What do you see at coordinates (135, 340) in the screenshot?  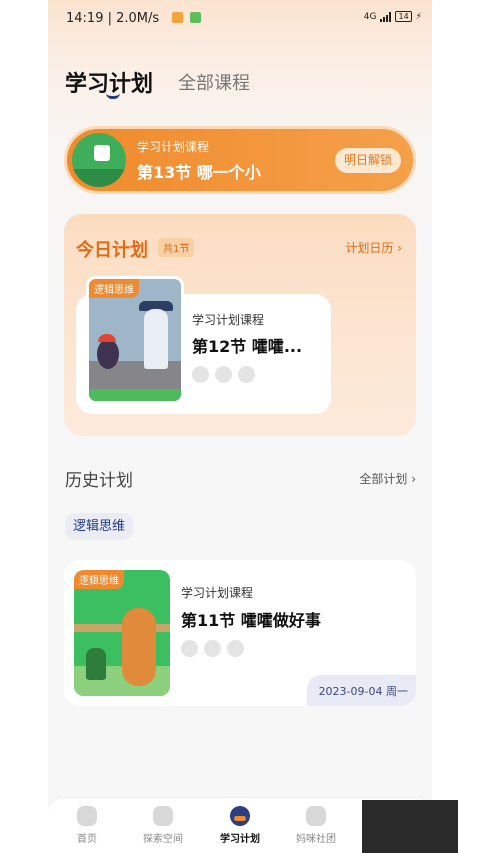 I see `today-lesson-thumbnail: 逻辑思维` at bounding box center [135, 340].